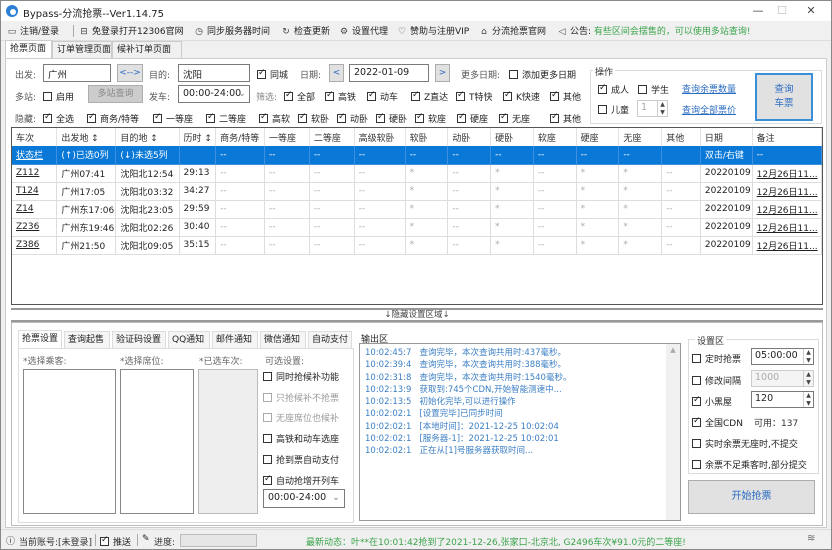 Image resolution: width=832 pixels, height=550 pixels. Describe the element at coordinates (332, 137) in the screenshot. I see `column-header: 二等座` at that location.